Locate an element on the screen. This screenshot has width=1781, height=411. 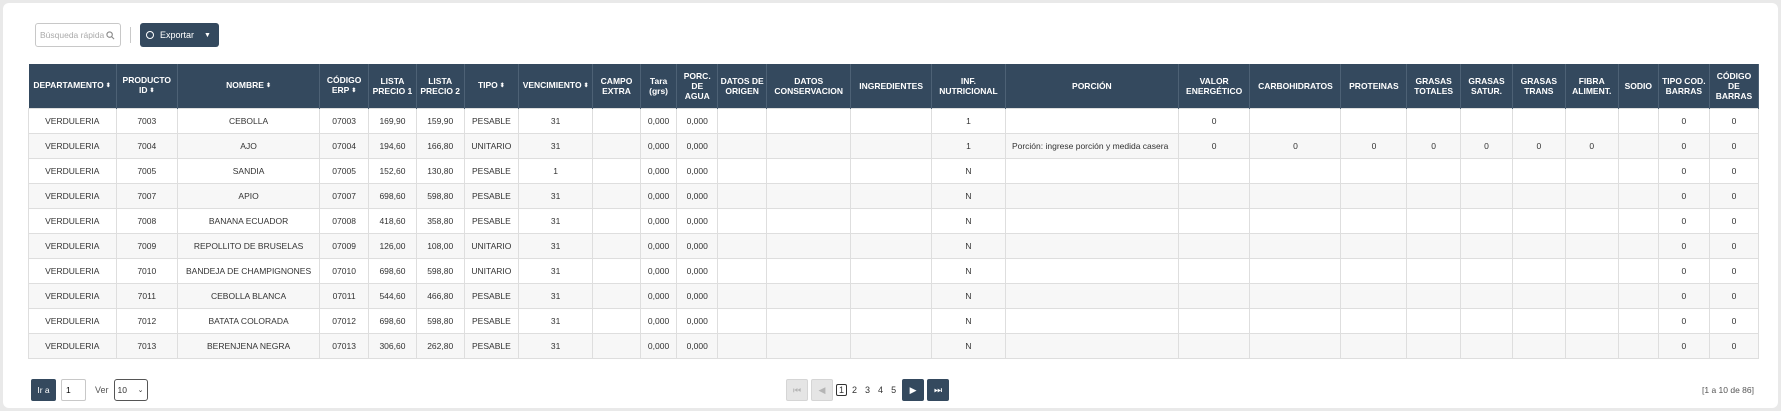
table-cell: 544,60 is located at coordinates (392, 295).